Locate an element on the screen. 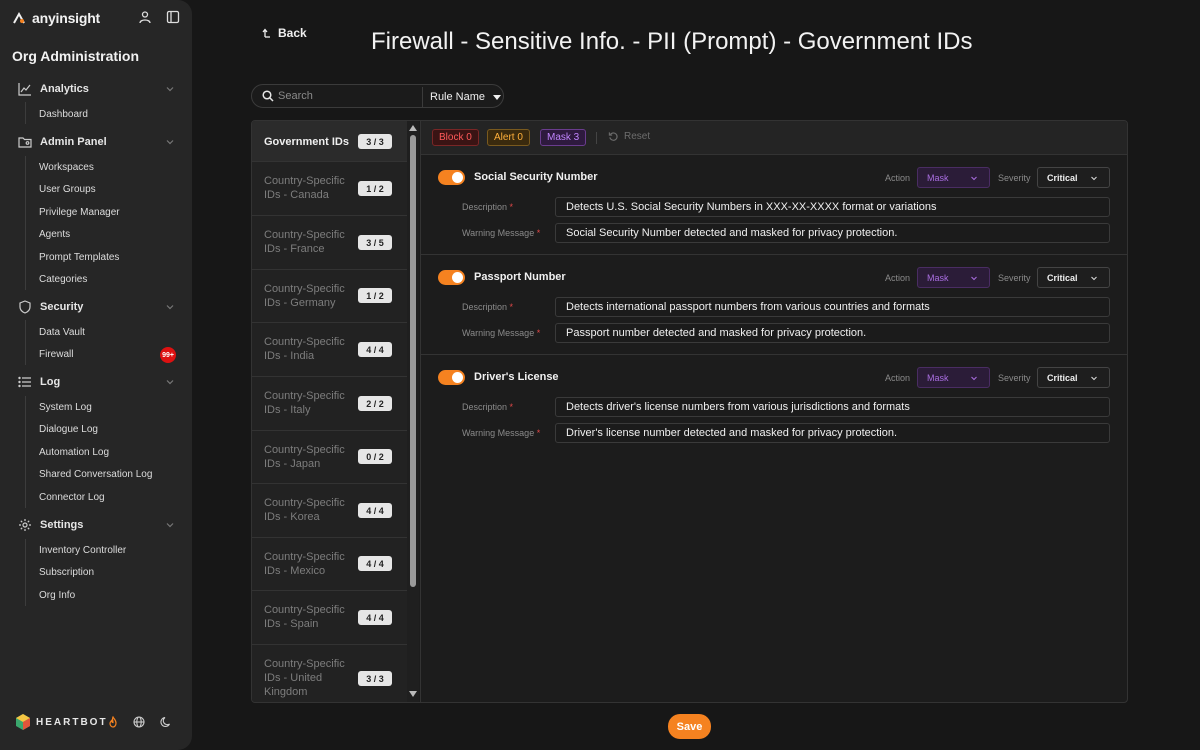 This screenshot has height=750, width=1200. nav-item-data-vault: Data Vault is located at coordinates (62, 333).